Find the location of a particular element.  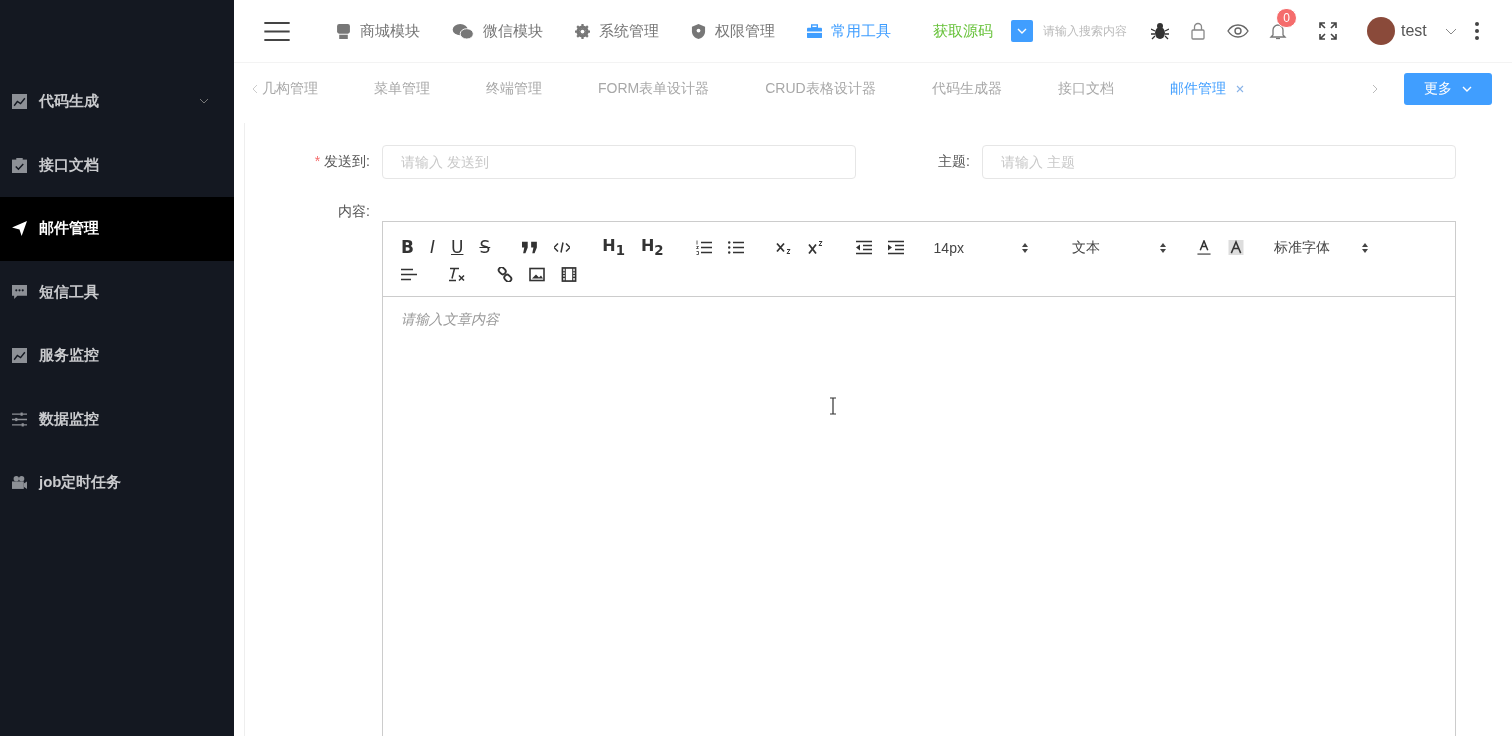

sidebar-label: 邮件管理 is located at coordinates (69, 229).